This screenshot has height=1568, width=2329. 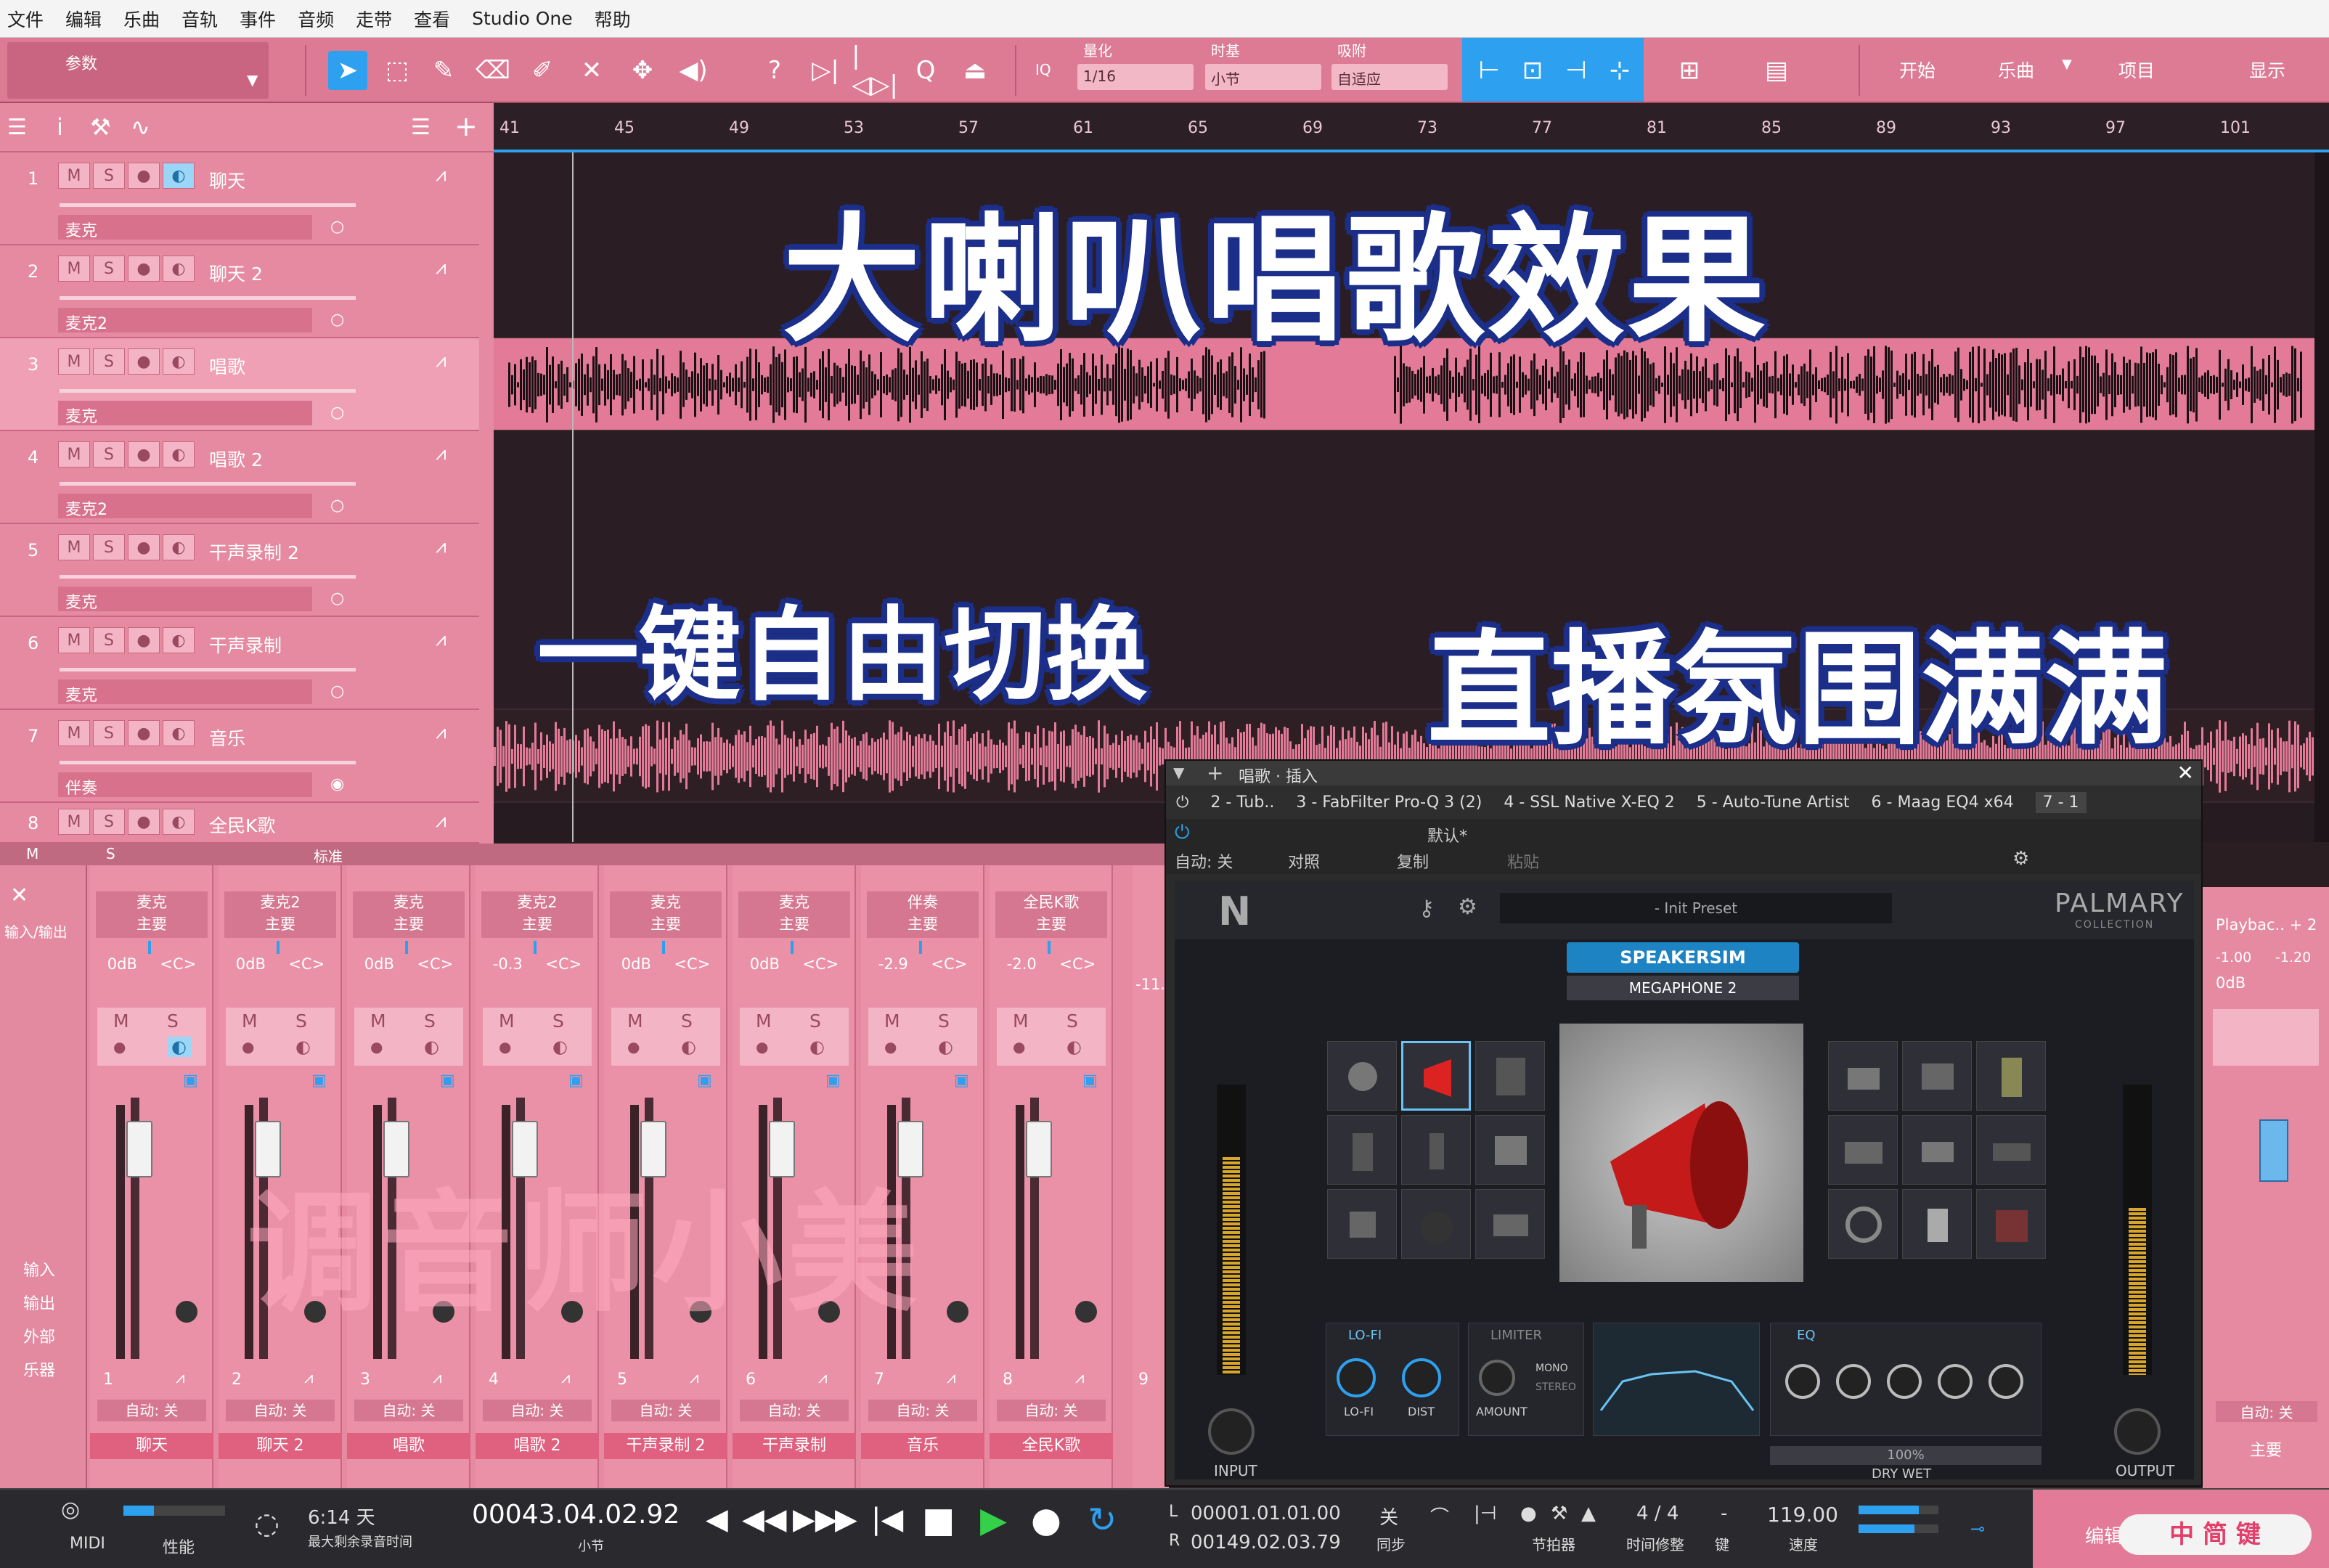 What do you see at coordinates (1151, 1176) in the screenshot?
I see `channel-strip-partial: -11. 9` at bounding box center [1151, 1176].